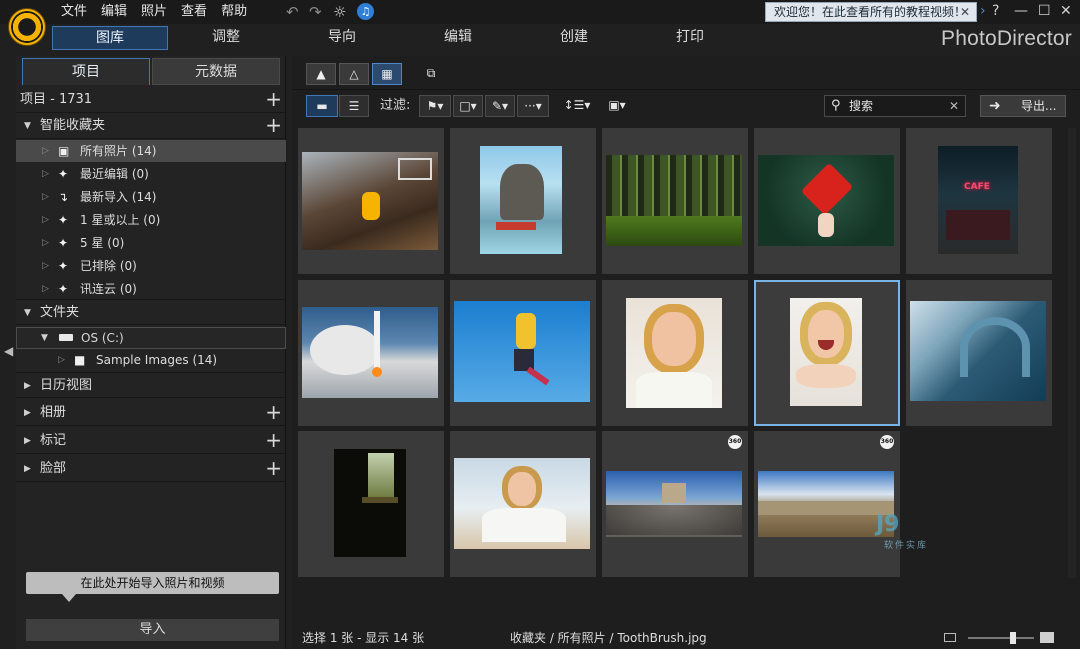 The image size is (1080, 649). Describe the element at coordinates (151, 469) in the screenshot. I see `faces-header: ▶ 脸部 +` at that location.